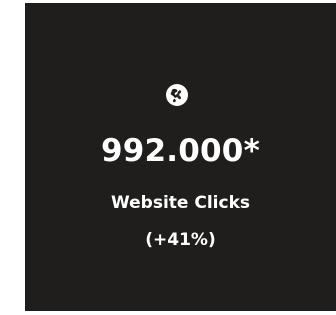  What do you see at coordinates (180, 203) in the screenshot?
I see `metric-label: Website Clicks` at bounding box center [180, 203].